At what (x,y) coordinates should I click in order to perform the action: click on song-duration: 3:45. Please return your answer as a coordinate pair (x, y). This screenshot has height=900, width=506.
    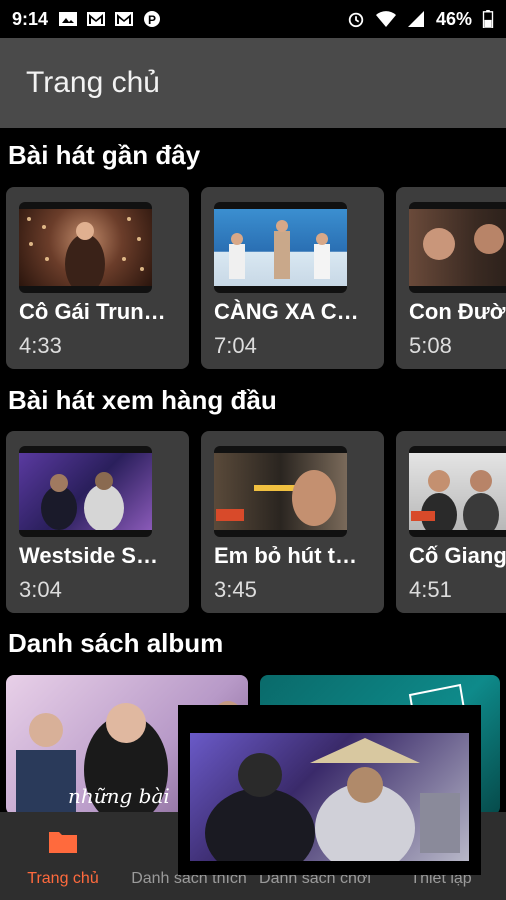
    Looking at the image, I should click on (235, 589).